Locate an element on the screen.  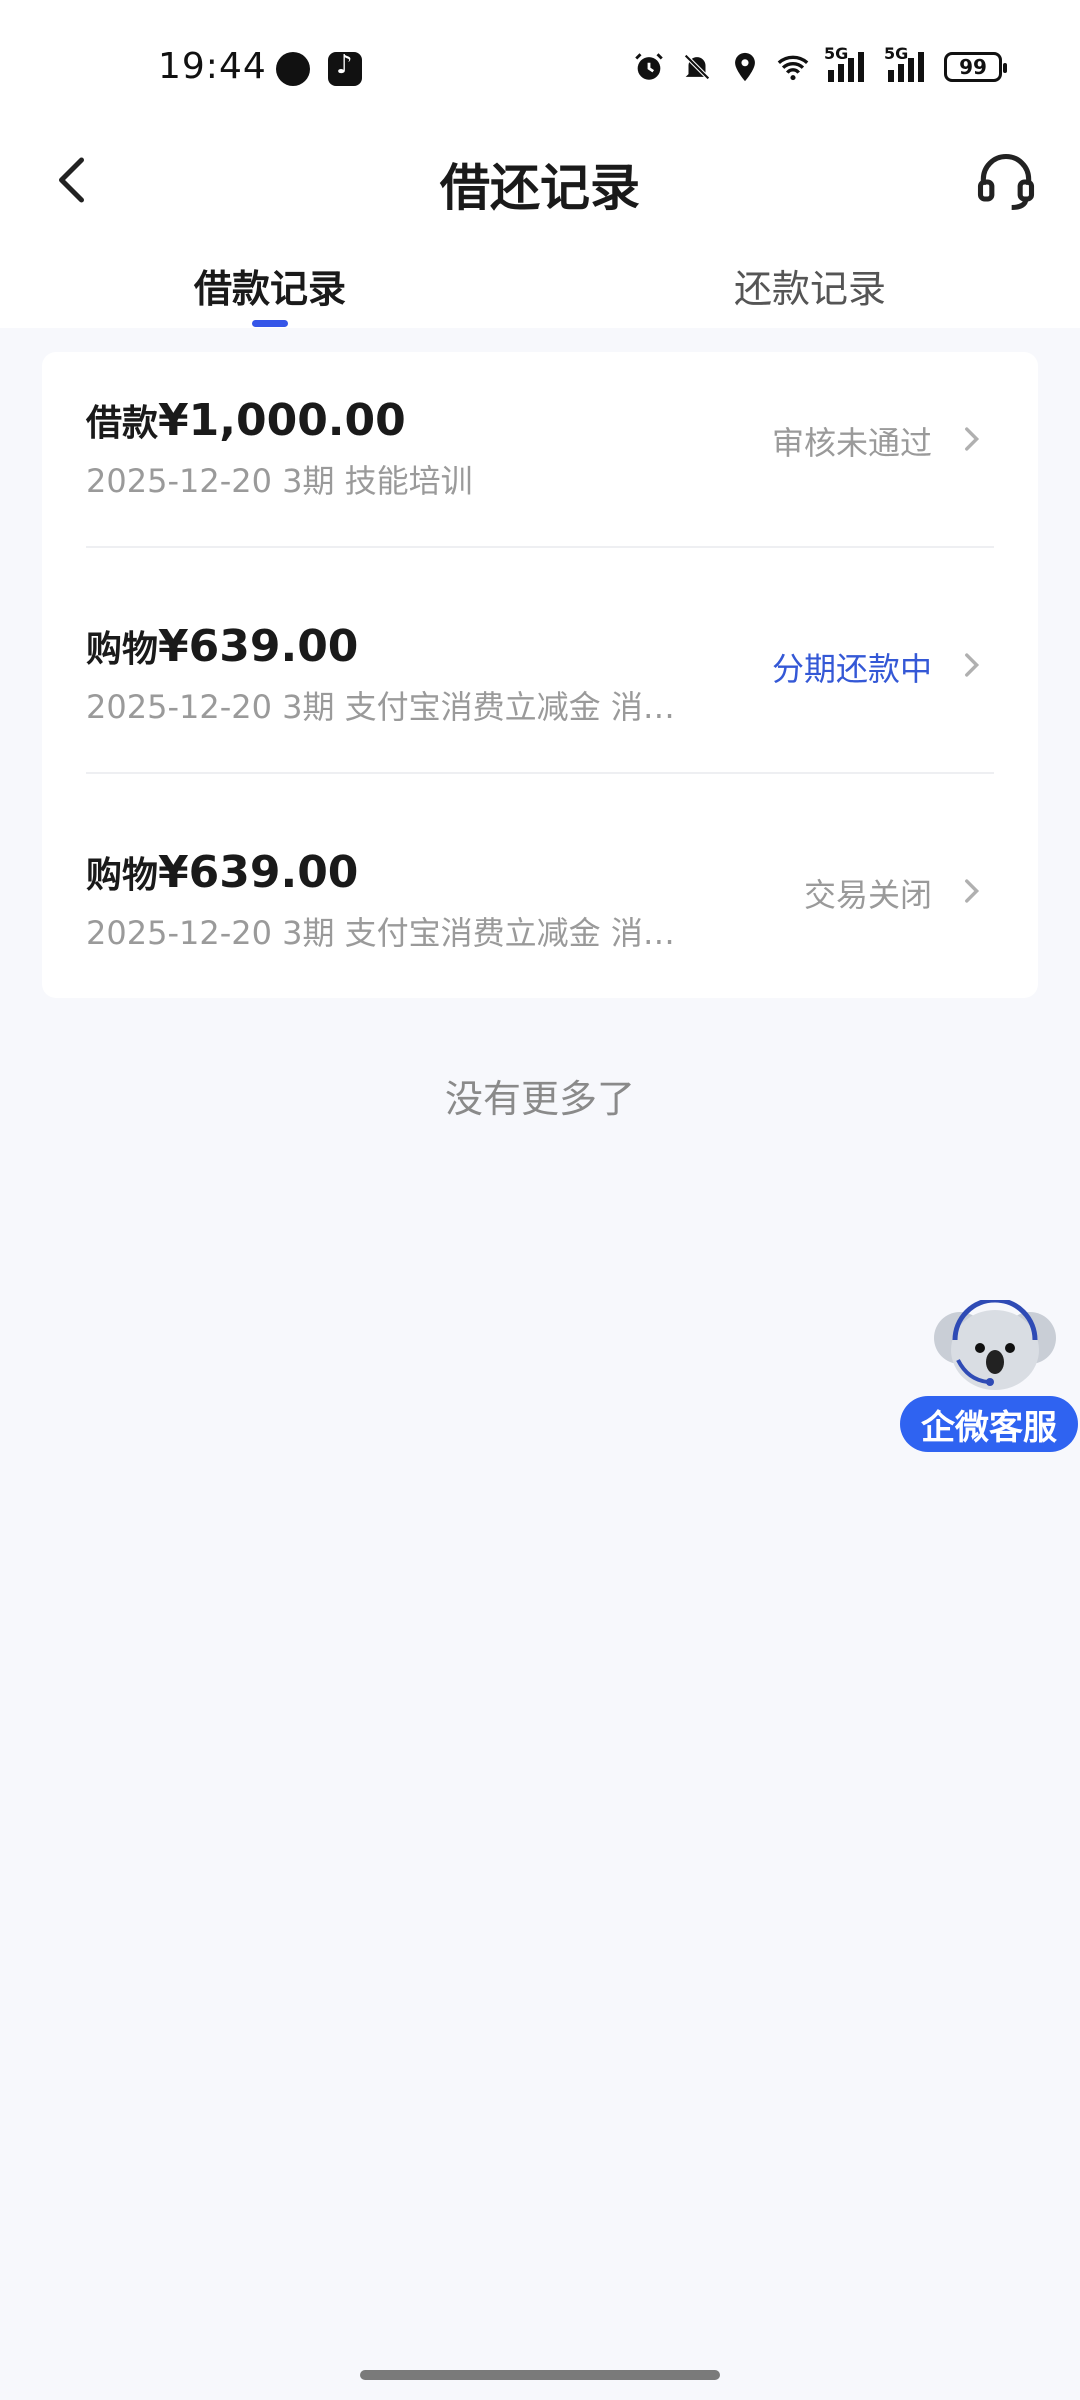
record-type: 借款 is located at coordinates (122, 423).